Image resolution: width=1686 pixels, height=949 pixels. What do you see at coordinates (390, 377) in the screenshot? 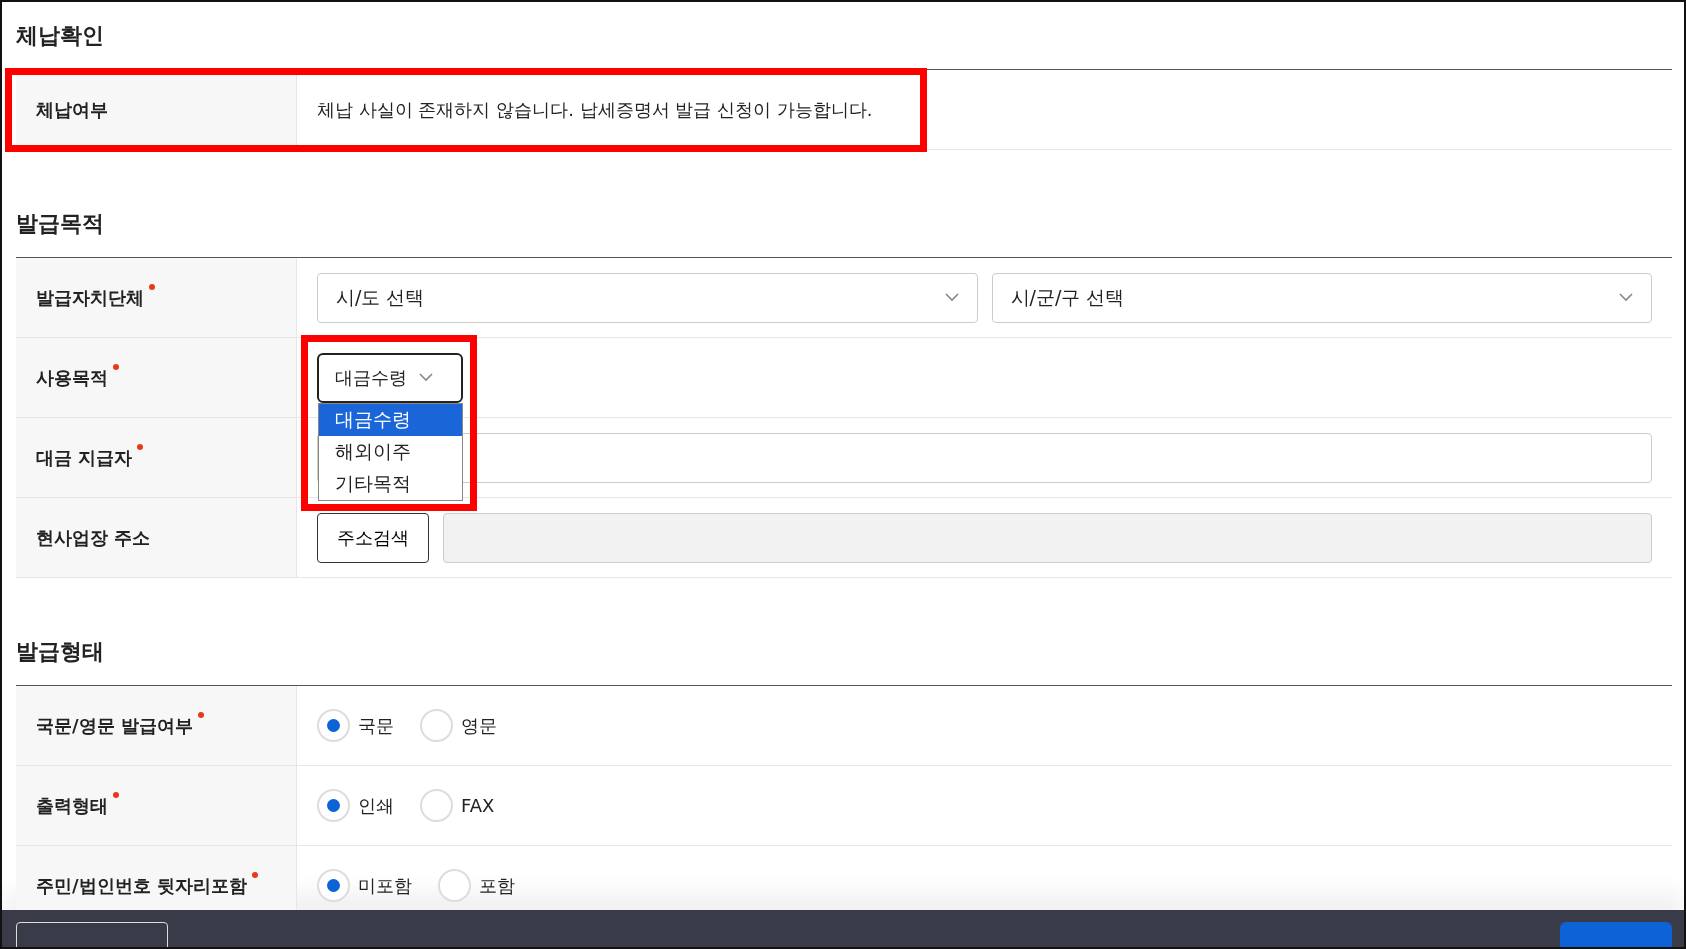
I see `select-field: 대금수령` at bounding box center [390, 377].